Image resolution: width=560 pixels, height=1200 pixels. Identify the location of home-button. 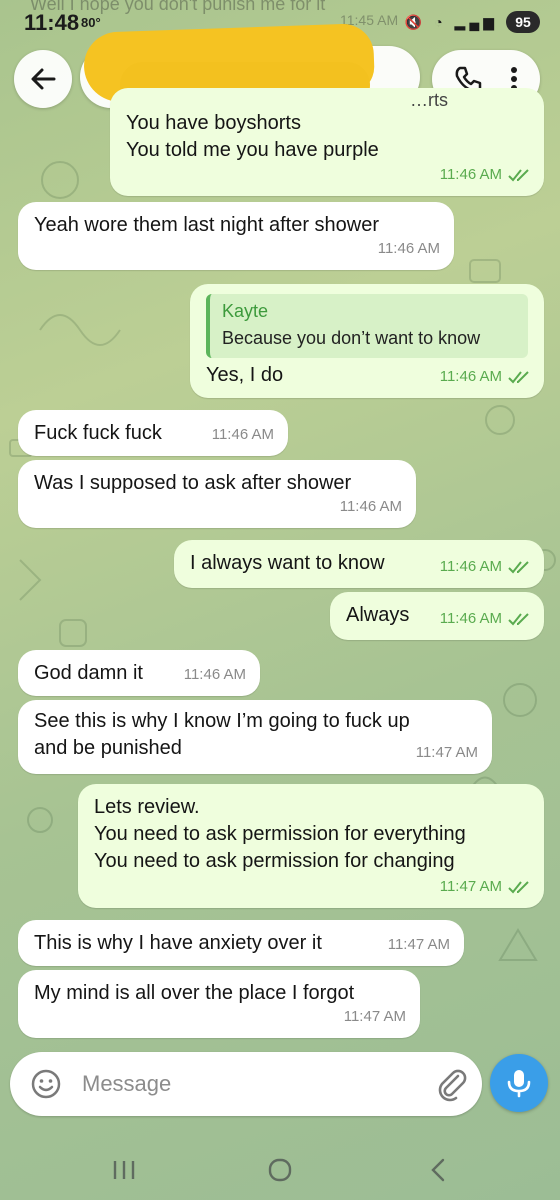
(280, 1170).